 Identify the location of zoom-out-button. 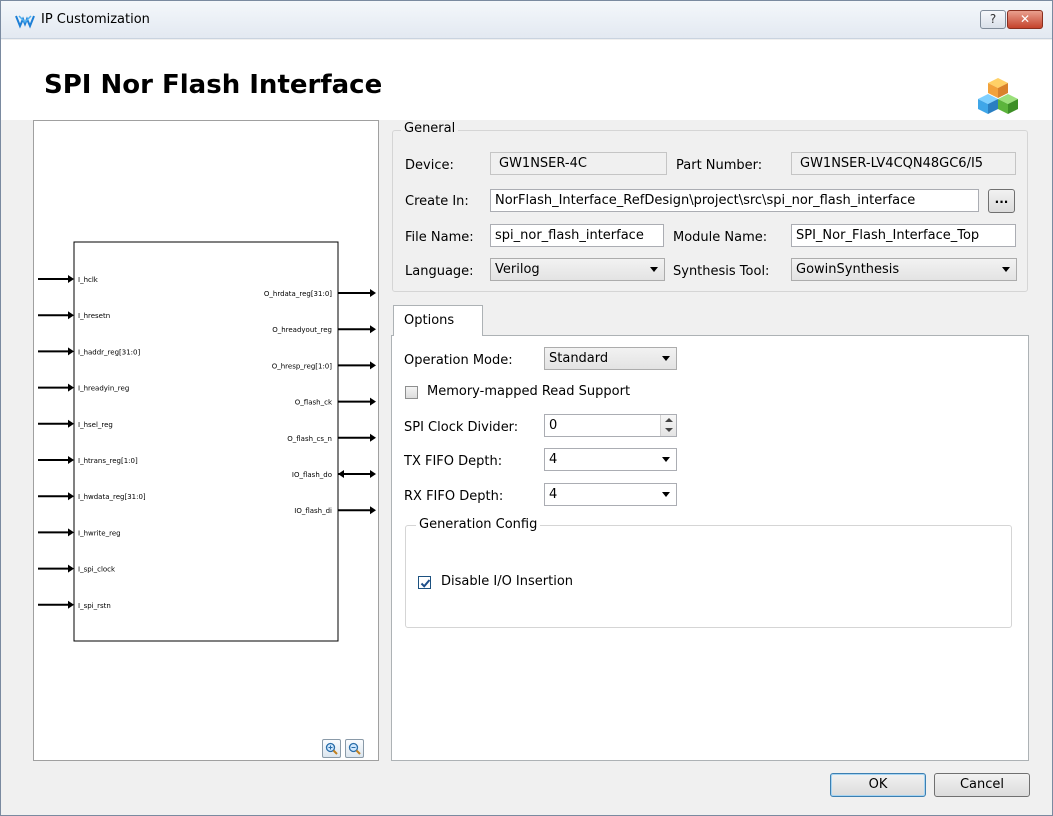
(354, 748).